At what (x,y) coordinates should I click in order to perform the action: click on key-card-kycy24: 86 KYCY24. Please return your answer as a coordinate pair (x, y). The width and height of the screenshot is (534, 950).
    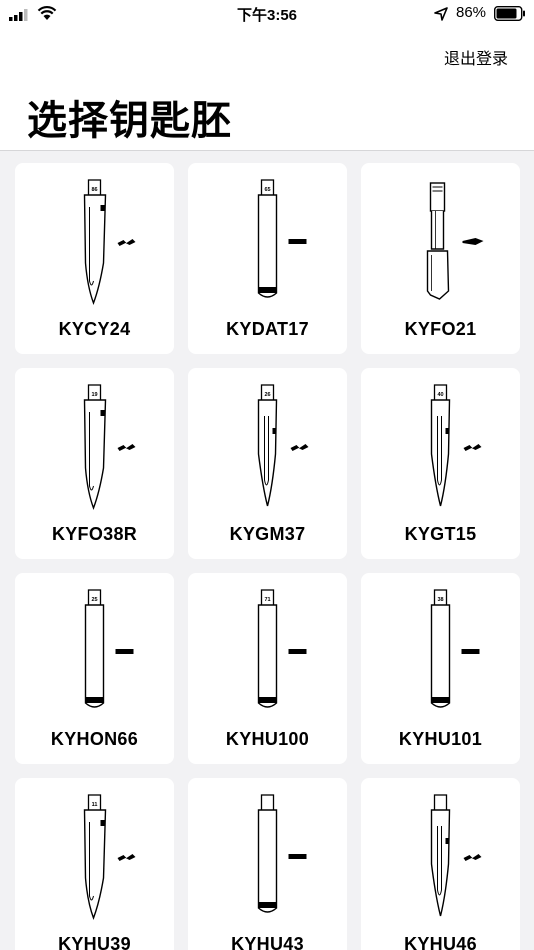
    Looking at the image, I should click on (94, 258).